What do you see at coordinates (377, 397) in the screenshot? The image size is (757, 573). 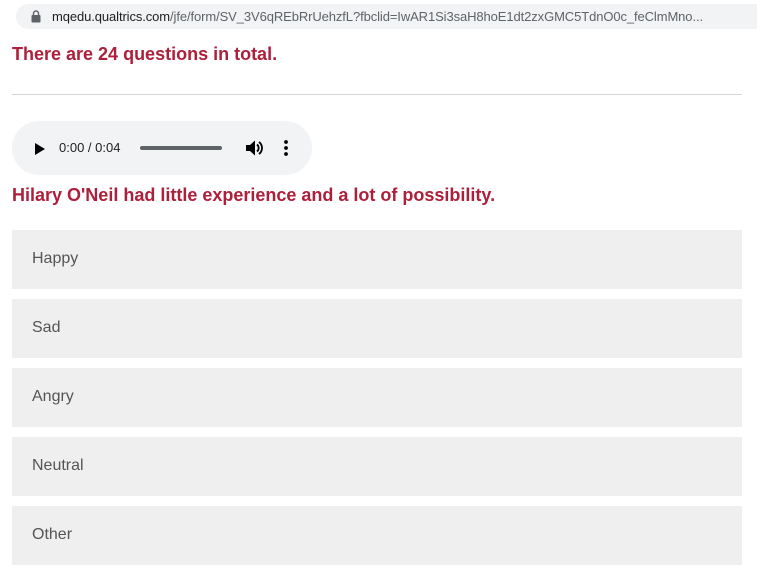 I see `choice-angry: Angry` at bounding box center [377, 397].